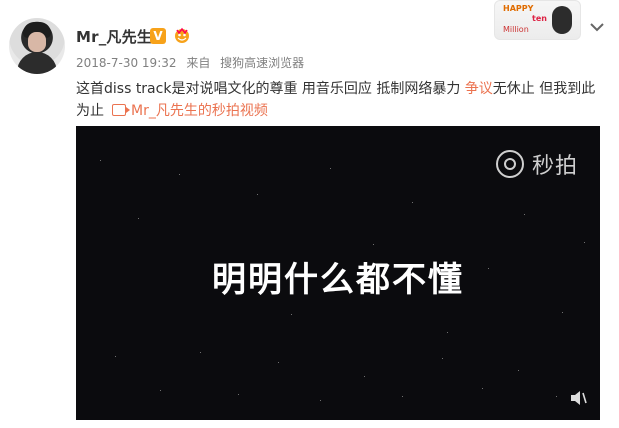 This screenshot has width=619, height=428. What do you see at coordinates (126, 63) in the screenshot?
I see `post-time: 2018-7-30 19:32` at bounding box center [126, 63].